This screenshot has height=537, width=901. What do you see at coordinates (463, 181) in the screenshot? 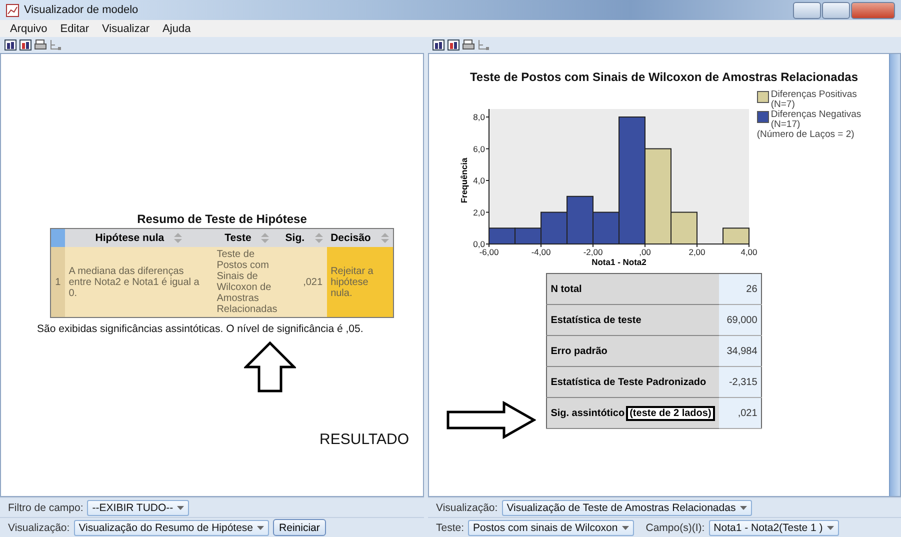
I see `y-axis-title: Frequência` at bounding box center [463, 181].